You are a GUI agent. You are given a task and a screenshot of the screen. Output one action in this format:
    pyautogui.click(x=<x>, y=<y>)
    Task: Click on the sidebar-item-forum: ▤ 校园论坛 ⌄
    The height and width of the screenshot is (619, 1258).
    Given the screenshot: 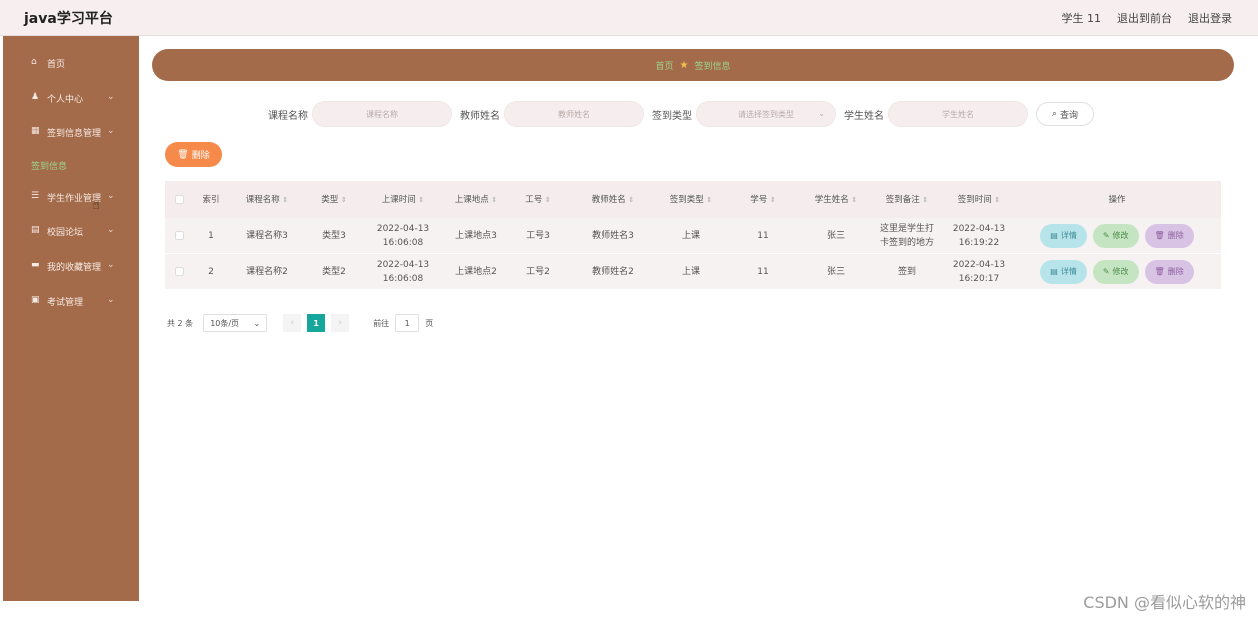 What is the action you would take?
    pyautogui.click(x=71, y=231)
    